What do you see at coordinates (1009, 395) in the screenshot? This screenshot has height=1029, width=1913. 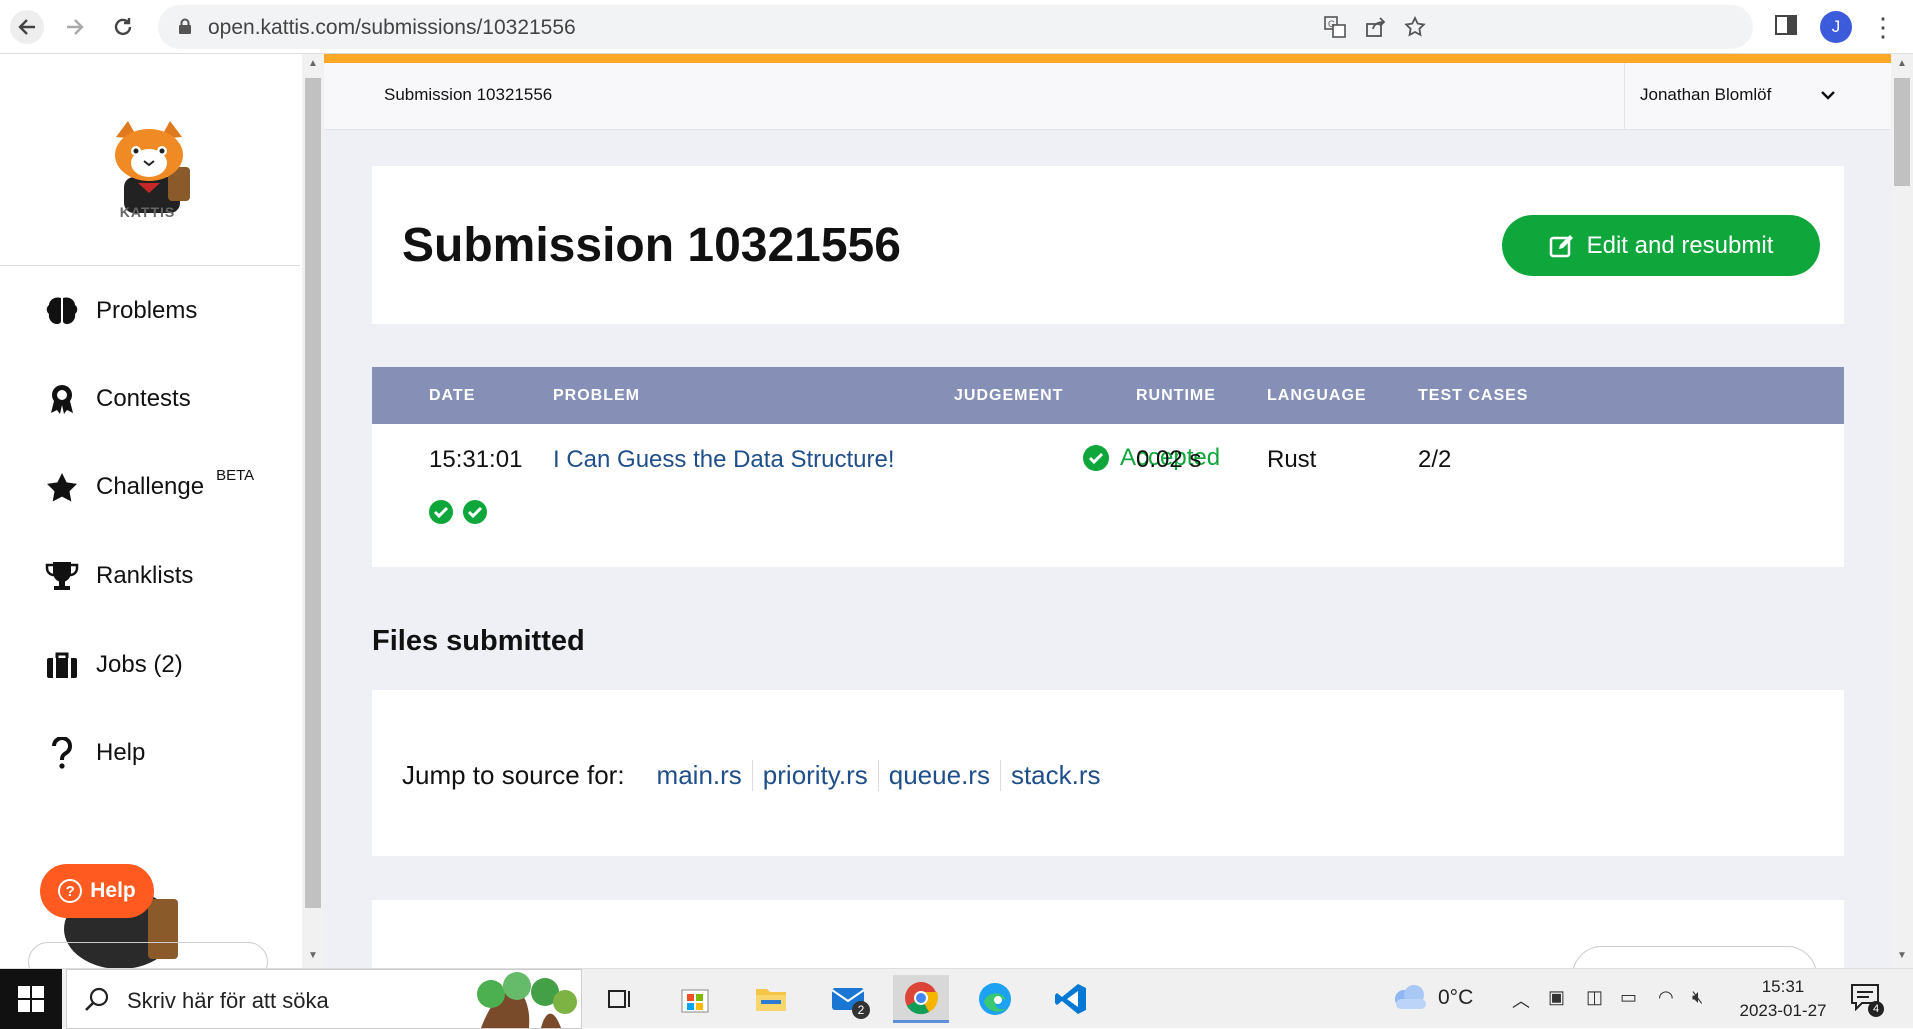 I see `column-header-judgement: JUDGEMENT` at bounding box center [1009, 395].